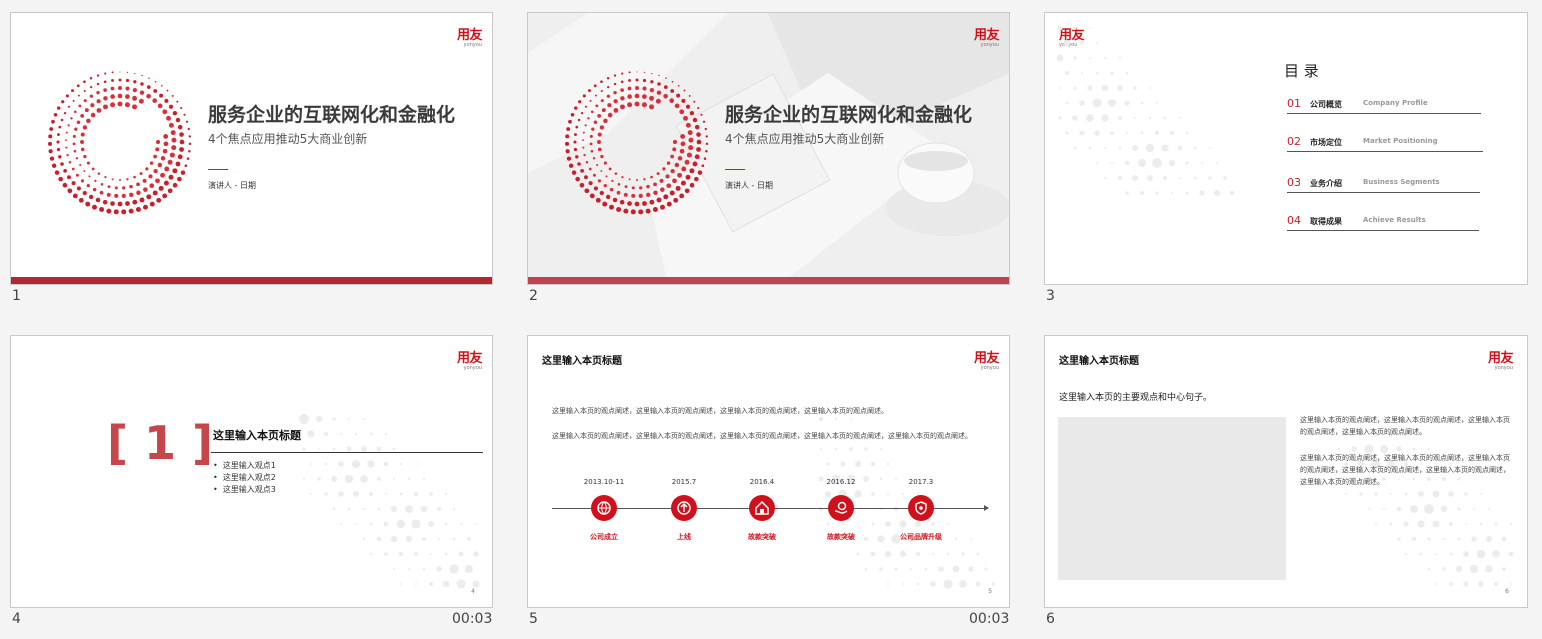 The height and width of the screenshot is (639, 1542). I want to click on toc-title: 目 录, so click(1301, 71).